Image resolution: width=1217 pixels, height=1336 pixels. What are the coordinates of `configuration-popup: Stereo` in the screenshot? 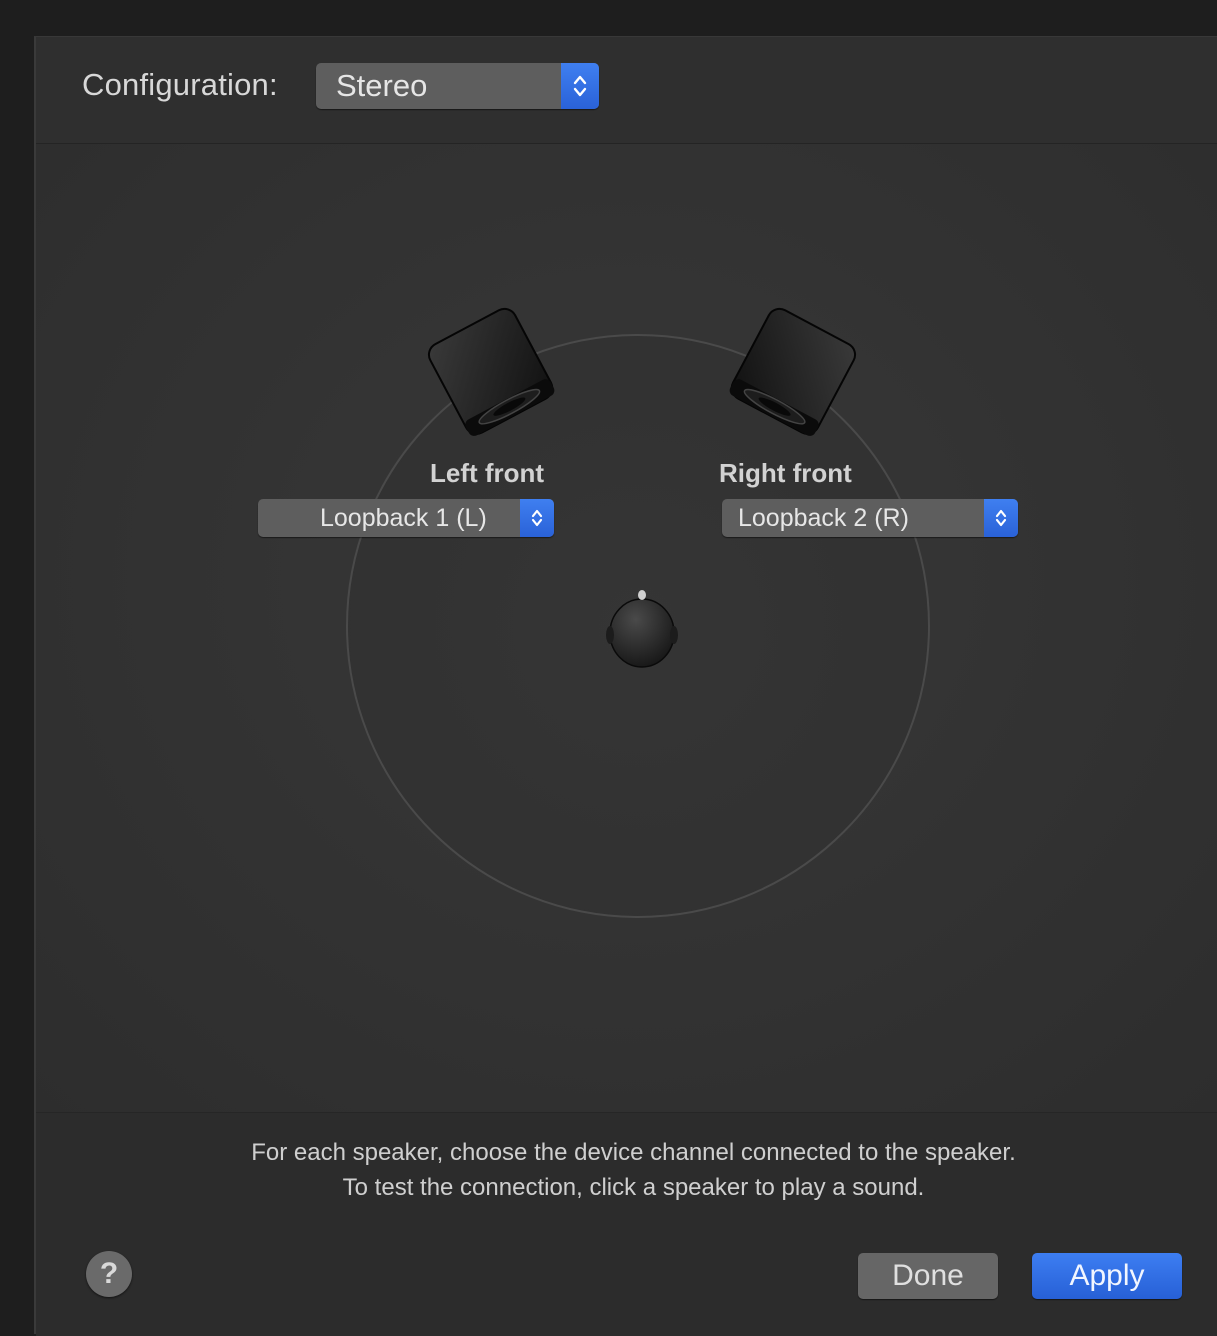 It's located at (457, 86).